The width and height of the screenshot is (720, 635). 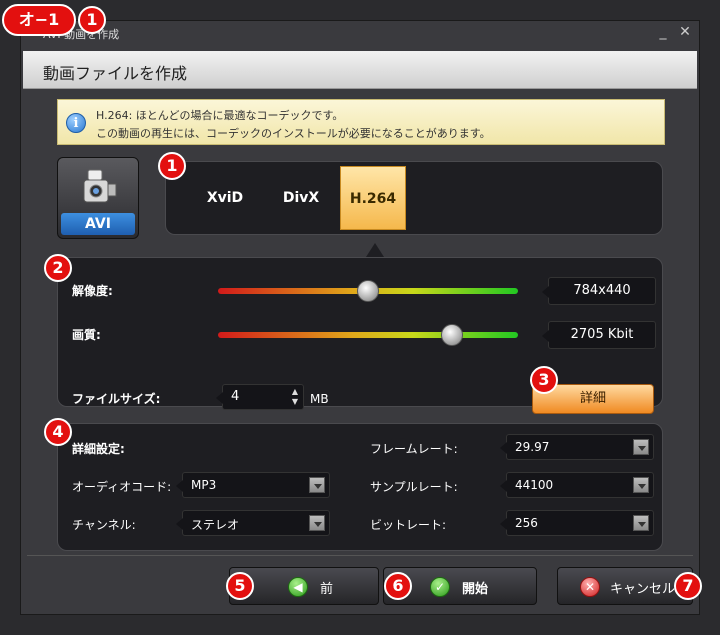 What do you see at coordinates (414, 487) in the screenshot?
I see `samplerate-label: サンプルレート:` at bounding box center [414, 487].